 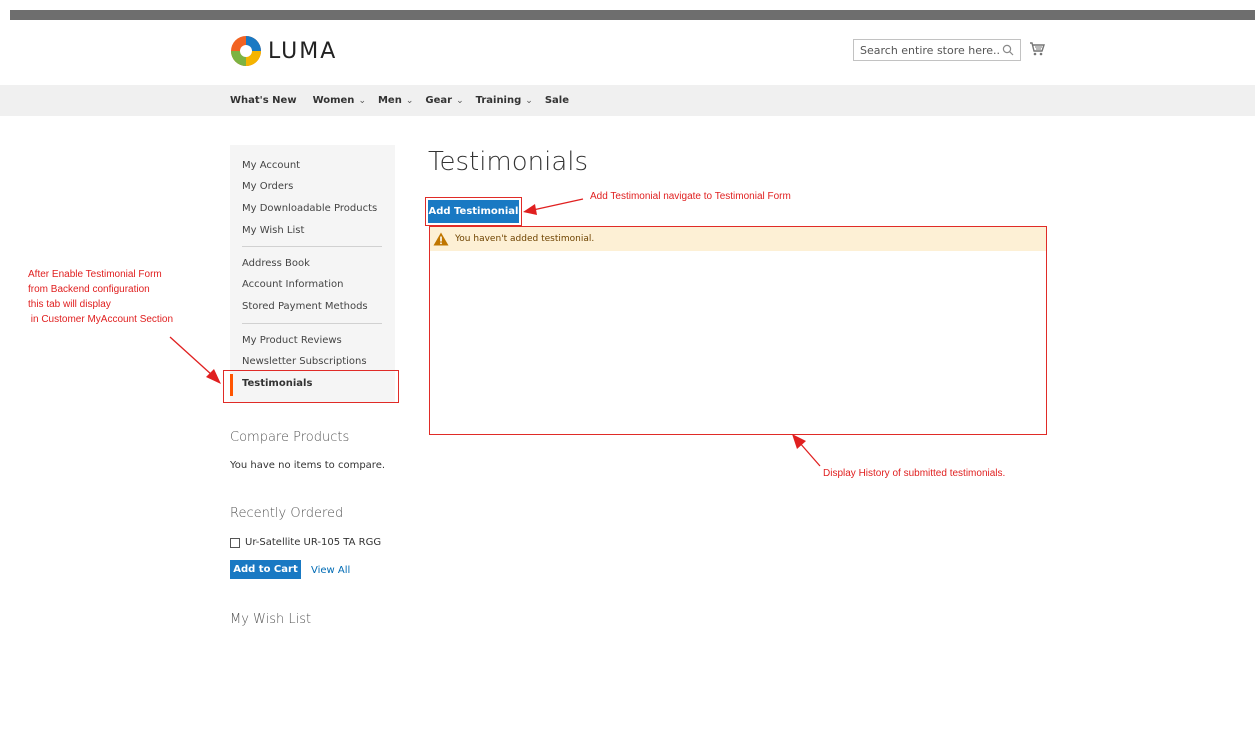 What do you see at coordinates (809, 454) in the screenshot?
I see `arrow-to-history` at bounding box center [809, 454].